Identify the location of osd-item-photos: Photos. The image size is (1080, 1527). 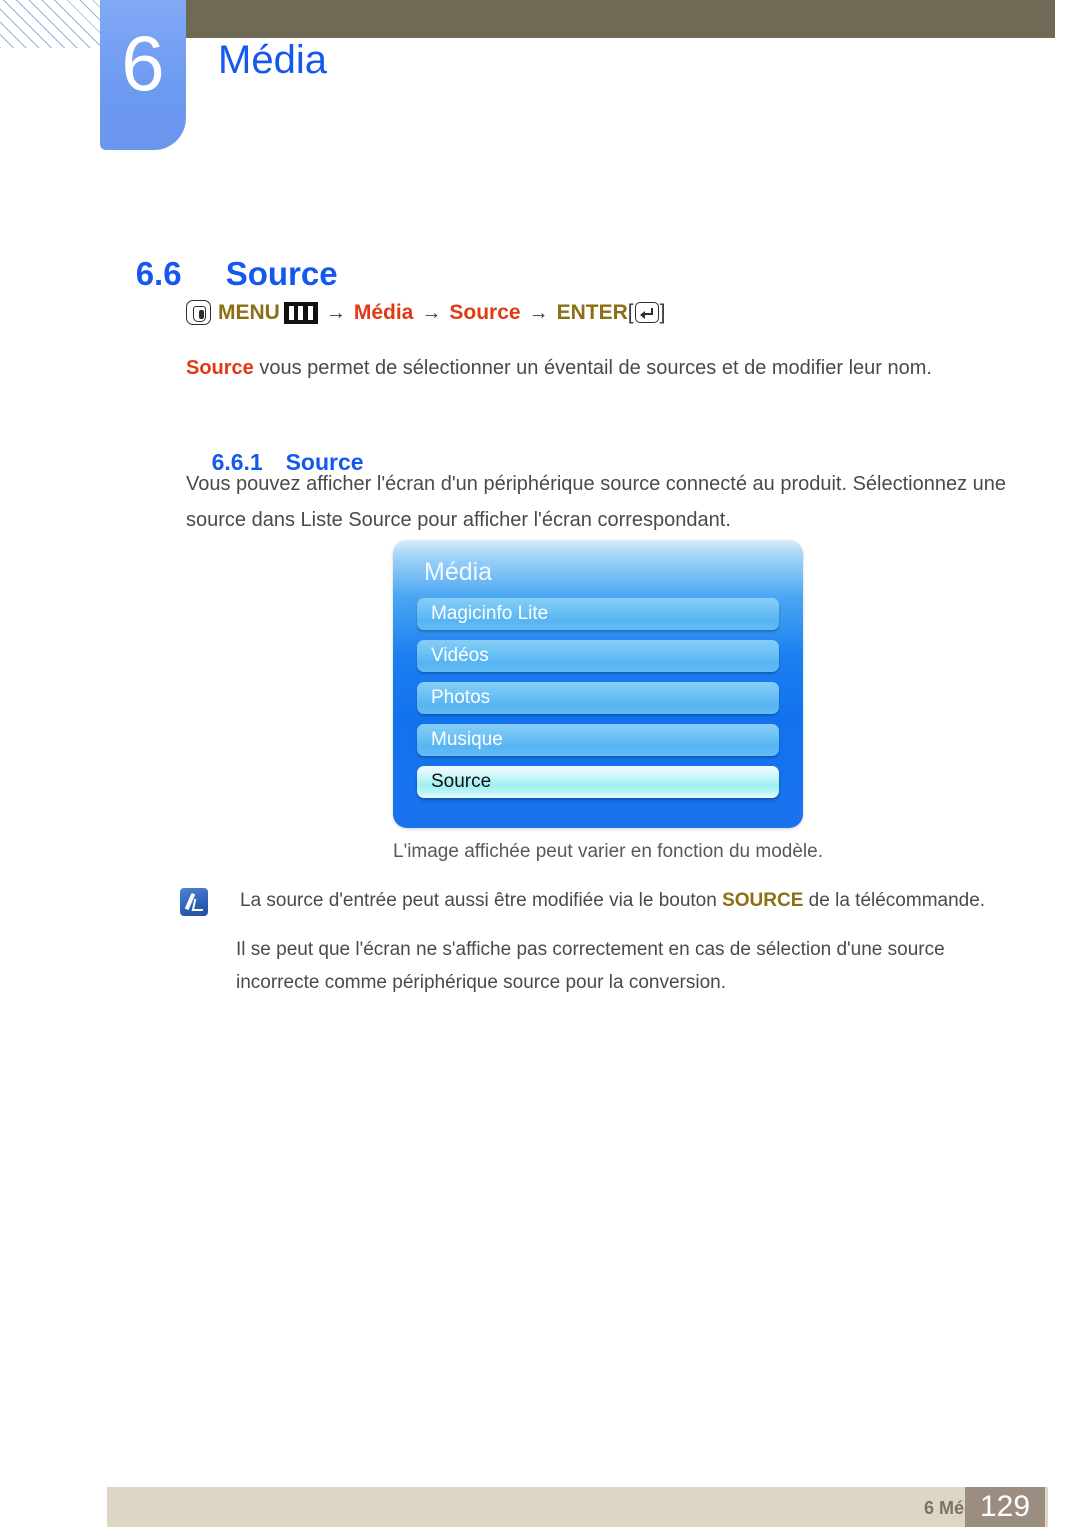
(598, 698).